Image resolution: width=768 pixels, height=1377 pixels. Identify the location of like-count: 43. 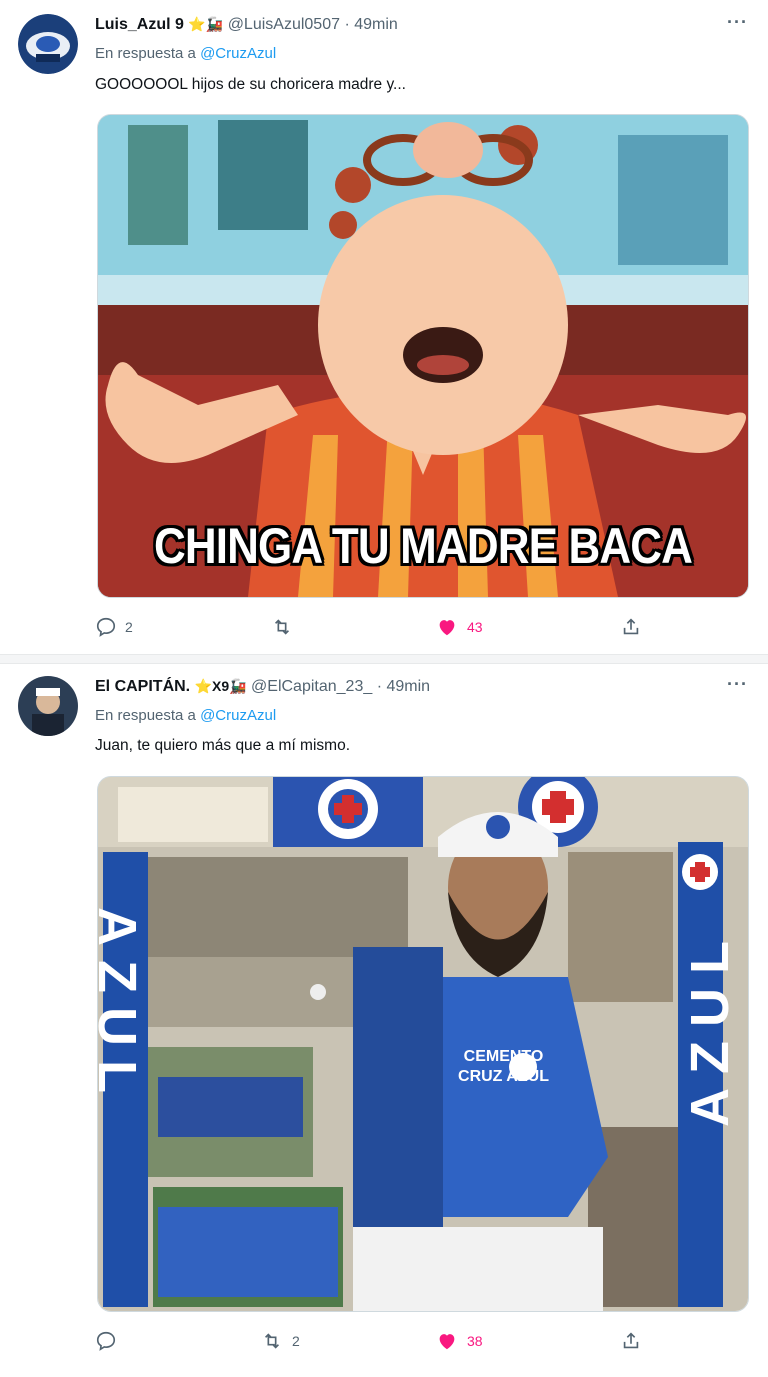
(475, 627).